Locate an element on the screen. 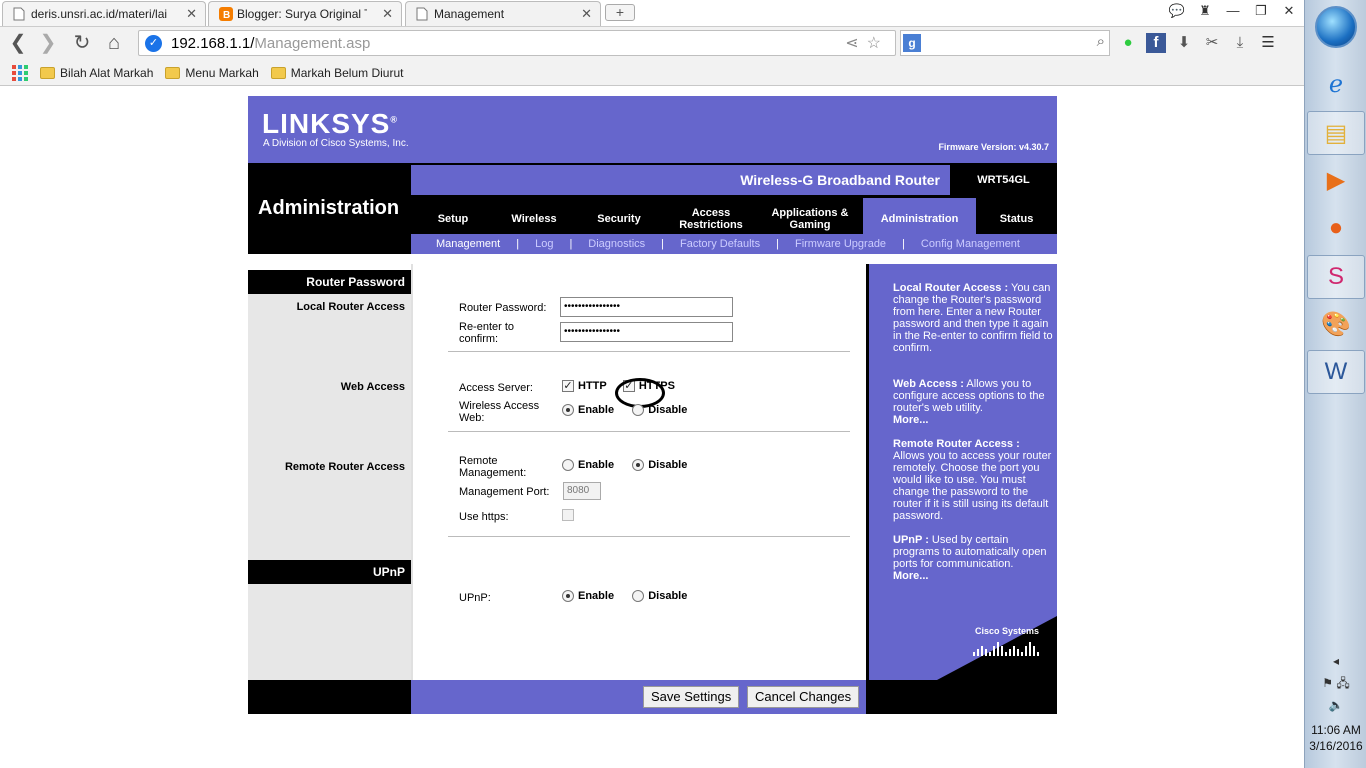 This screenshot has height=768, width=1366. restore-icon: ❐ is located at coordinates (1261, 11).